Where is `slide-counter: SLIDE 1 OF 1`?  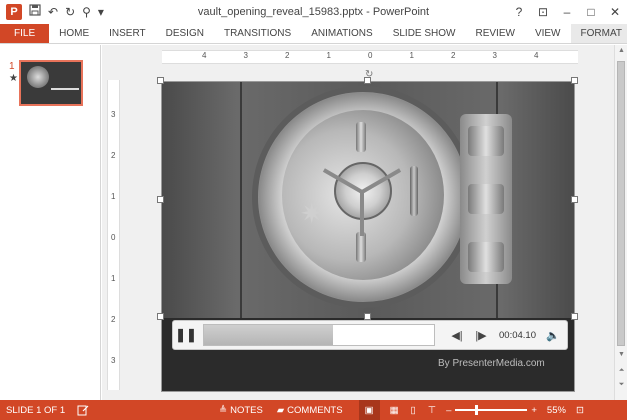
slide-counter: SLIDE 1 OF 1 is located at coordinates (36, 410).